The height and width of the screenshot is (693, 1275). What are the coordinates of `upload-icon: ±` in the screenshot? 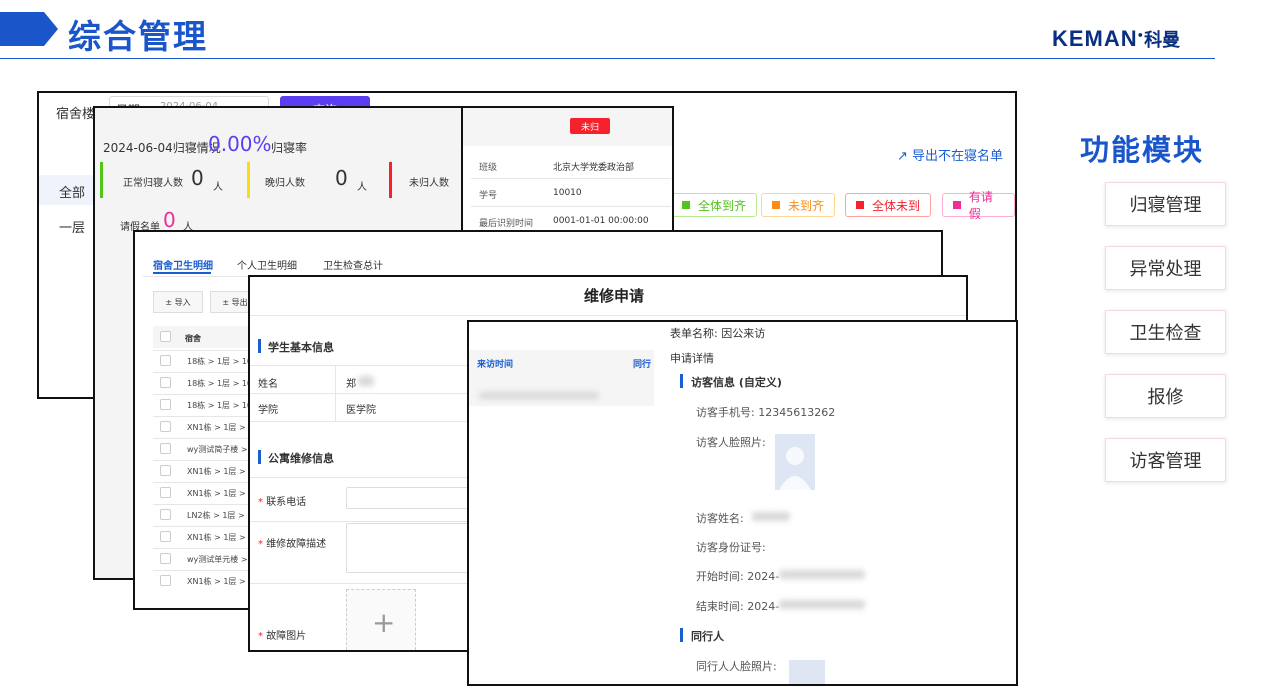 It's located at (170, 302).